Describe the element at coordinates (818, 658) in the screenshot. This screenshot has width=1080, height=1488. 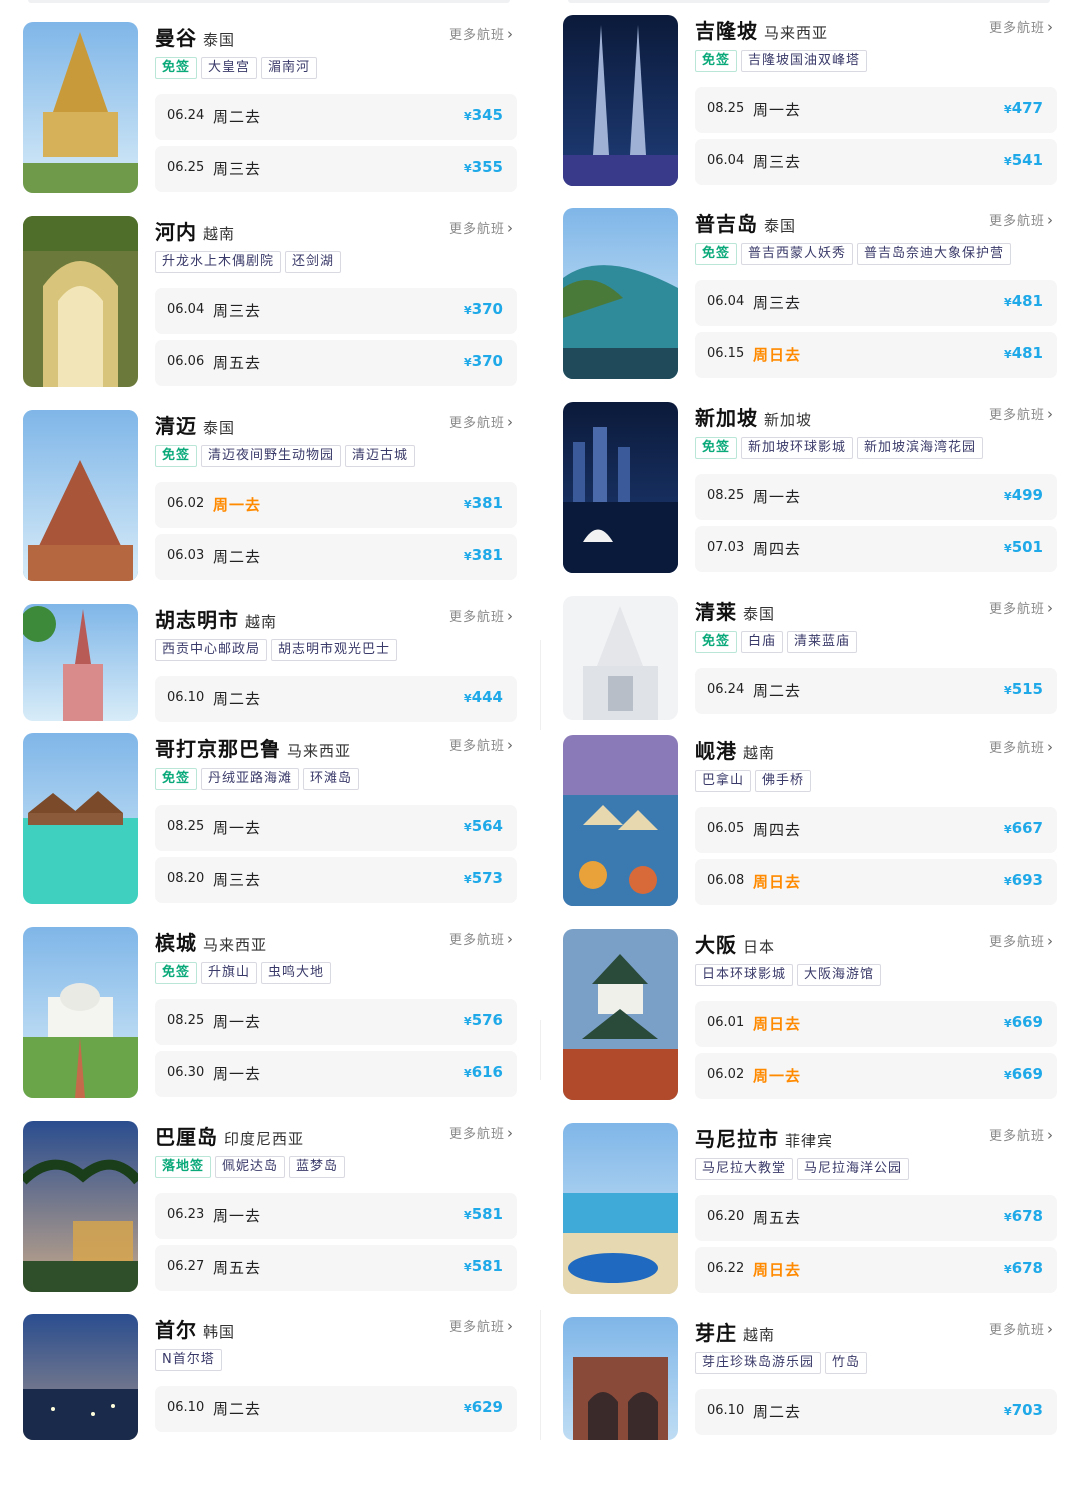
I see `destination-card: 清莱 泰国 更多航班 › 免签 白庙 清莱蓝庙 06.24 周二去 ¥515` at that location.